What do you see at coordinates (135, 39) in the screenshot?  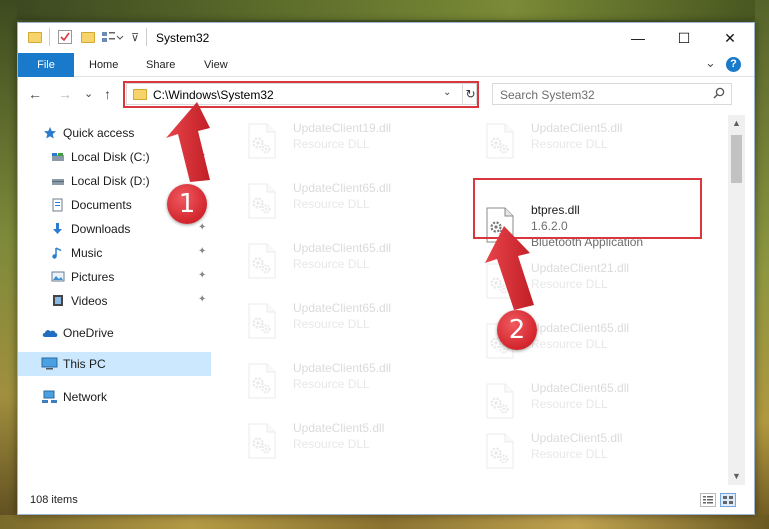 I see `quick-access-dropdown-icon: ⊽` at bounding box center [135, 39].